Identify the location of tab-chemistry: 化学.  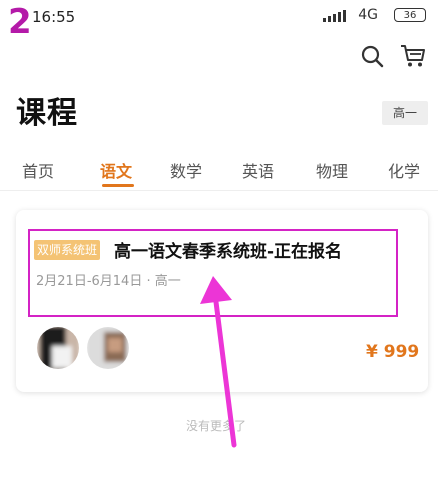
(404, 170).